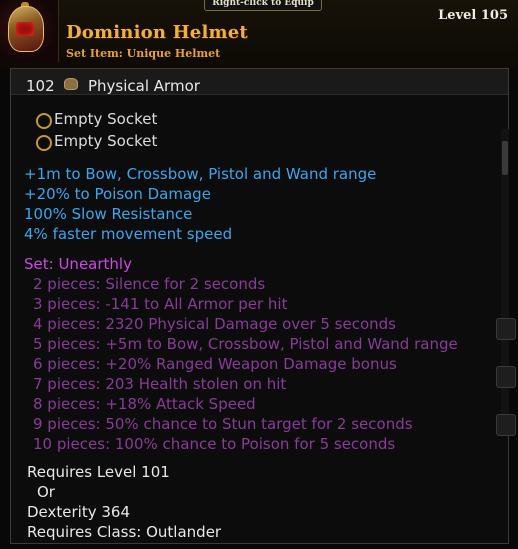 The image size is (518, 549). I want to click on scrollbar-thumb, so click(505, 158).